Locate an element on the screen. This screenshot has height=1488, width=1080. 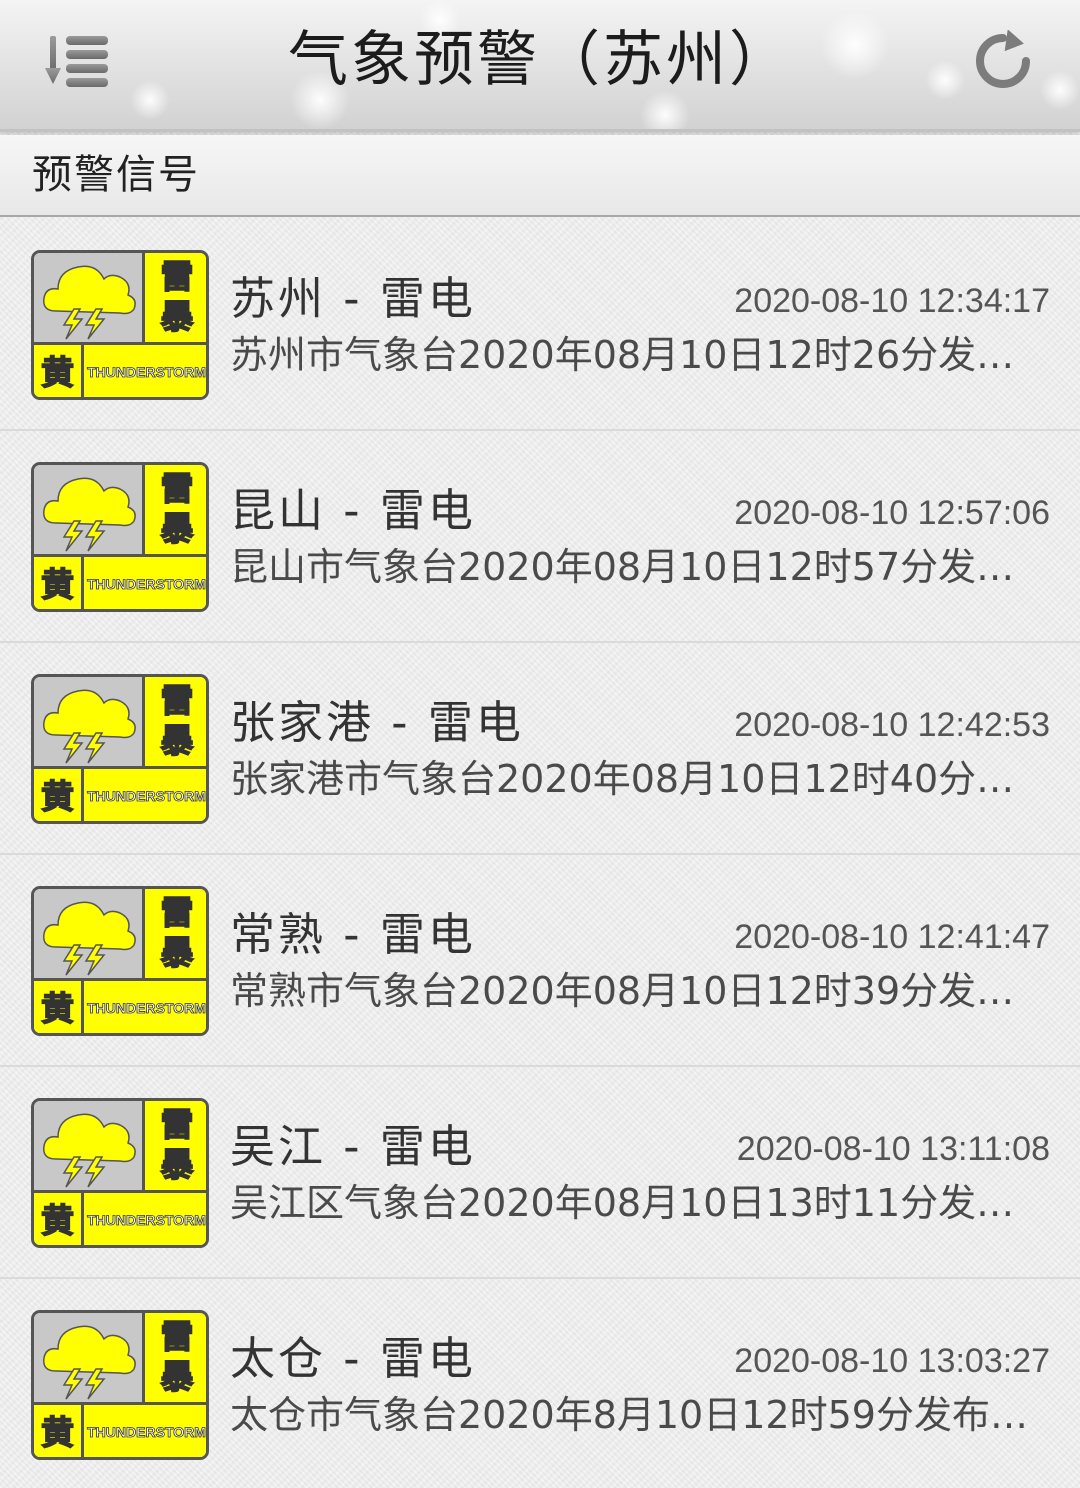
warning-time: 2020-08-10 13:11:08 is located at coordinates (893, 1149).